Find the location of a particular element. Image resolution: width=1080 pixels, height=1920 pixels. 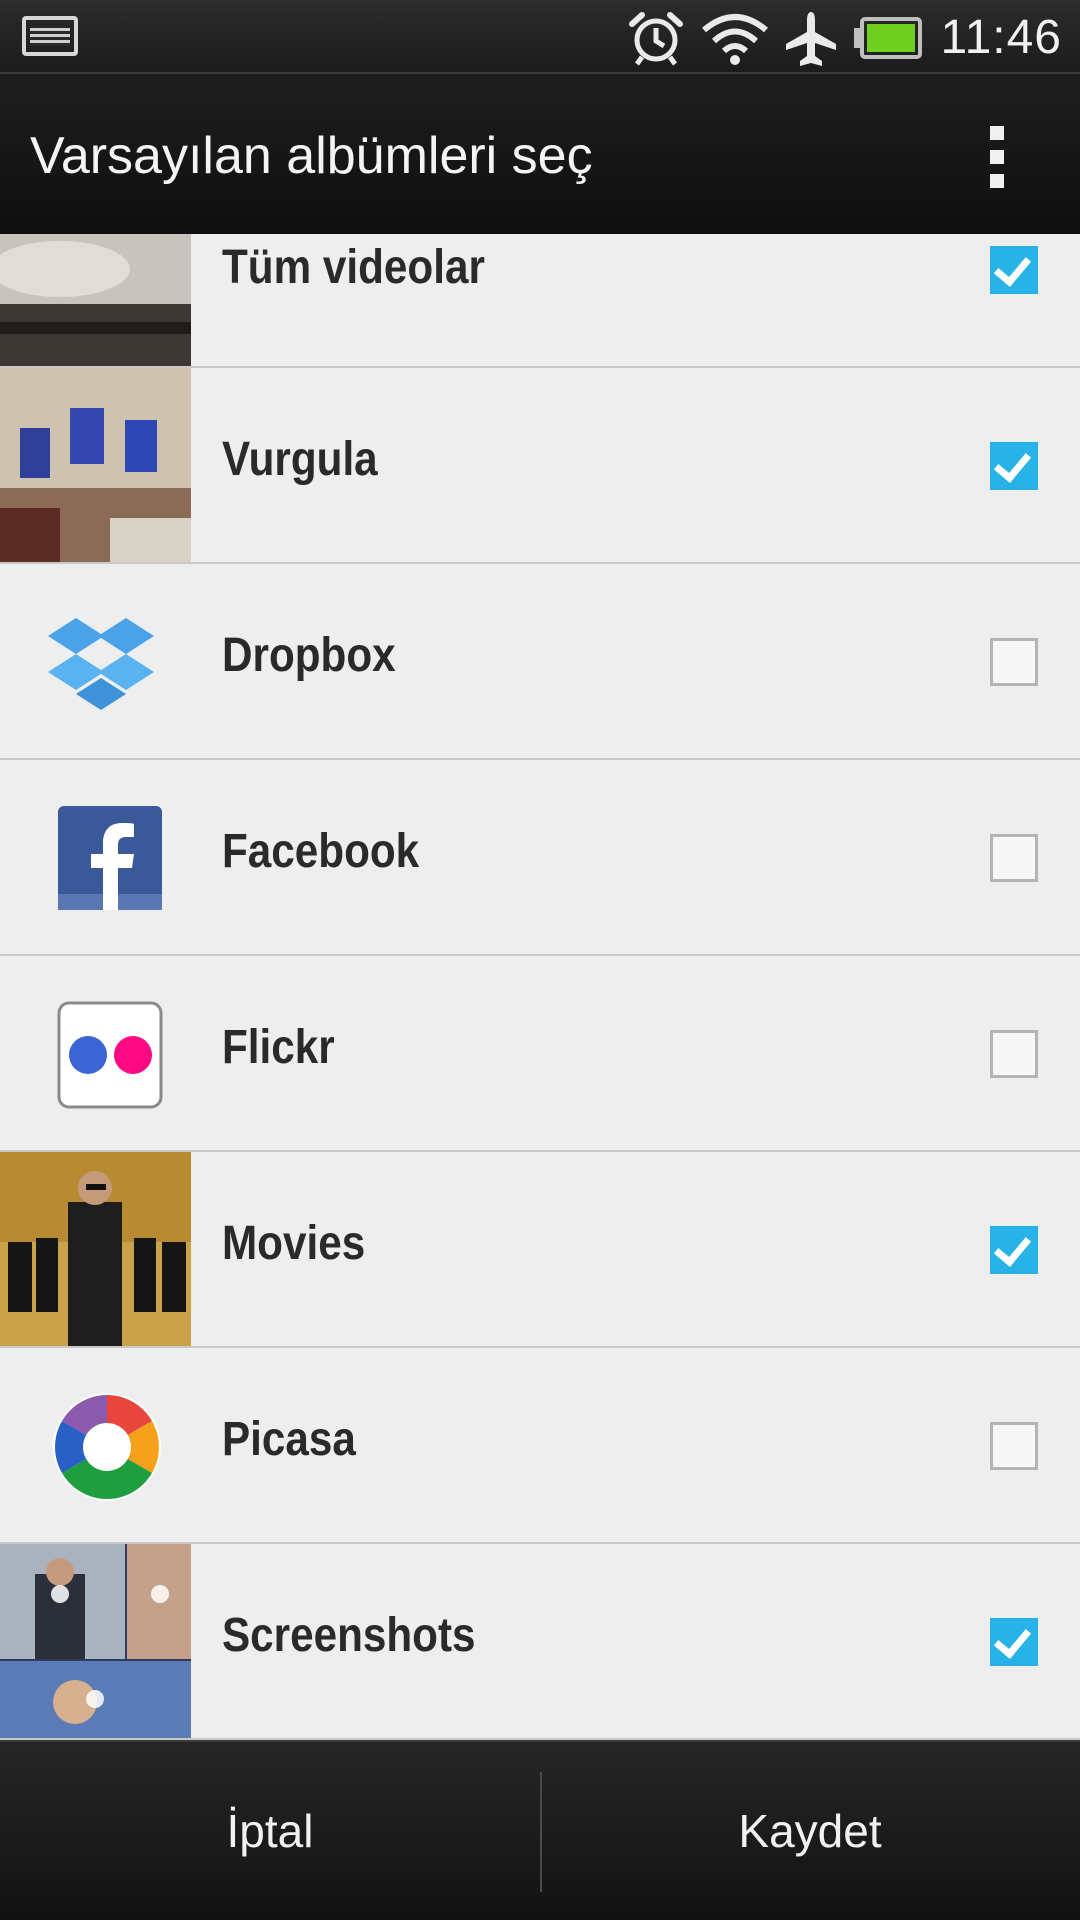

status-bar: 11:46 is located at coordinates (540, 37).